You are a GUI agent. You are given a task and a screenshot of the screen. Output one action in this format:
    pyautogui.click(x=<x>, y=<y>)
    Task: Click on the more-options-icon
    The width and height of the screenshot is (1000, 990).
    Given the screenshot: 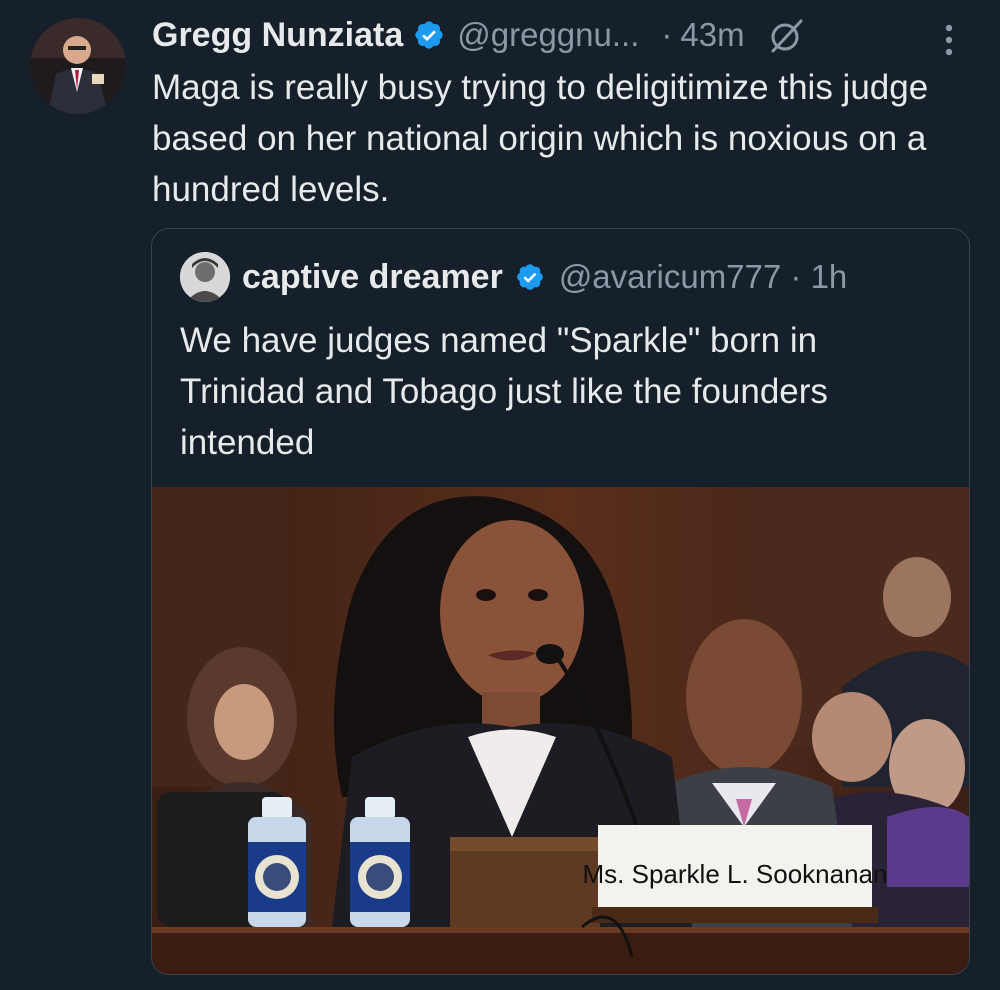 What is the action you would take?
    pyautogui.click(x=949, y=40)
    